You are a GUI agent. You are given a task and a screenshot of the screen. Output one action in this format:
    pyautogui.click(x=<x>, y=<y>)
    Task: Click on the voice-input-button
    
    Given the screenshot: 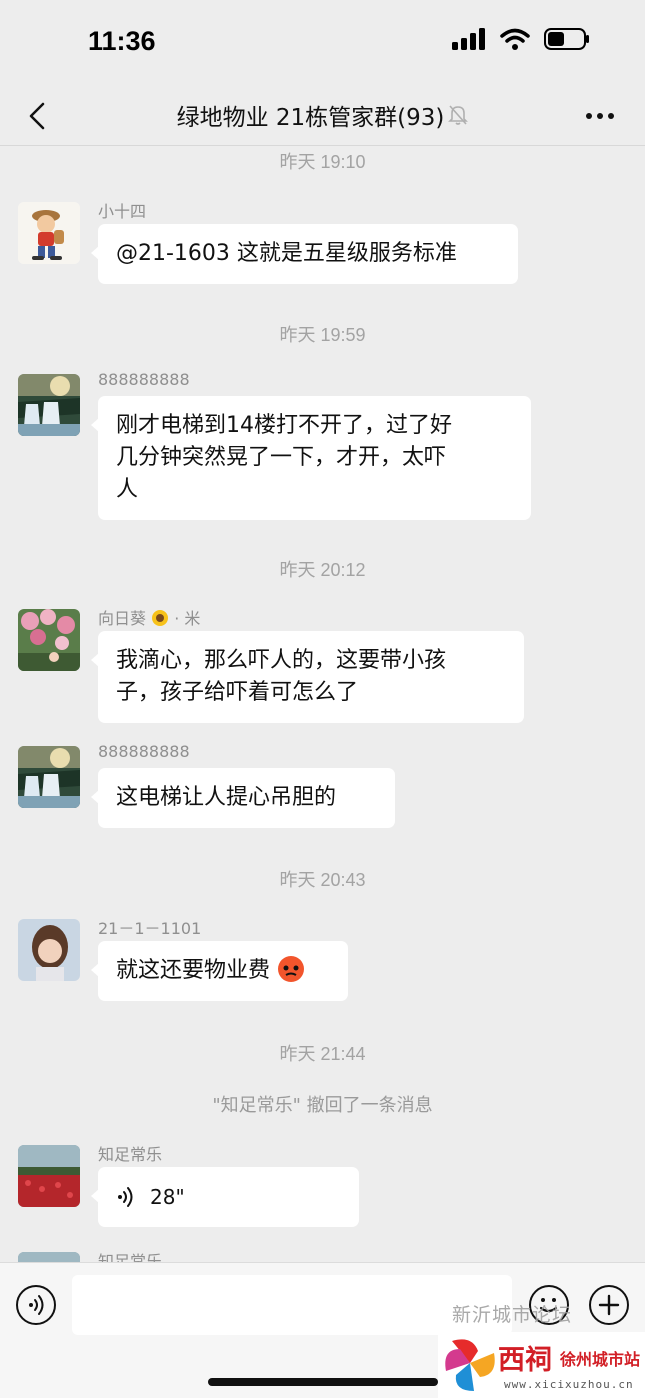 What is the action you would take?
    pyautogui.click(x=36, y=1305)
    